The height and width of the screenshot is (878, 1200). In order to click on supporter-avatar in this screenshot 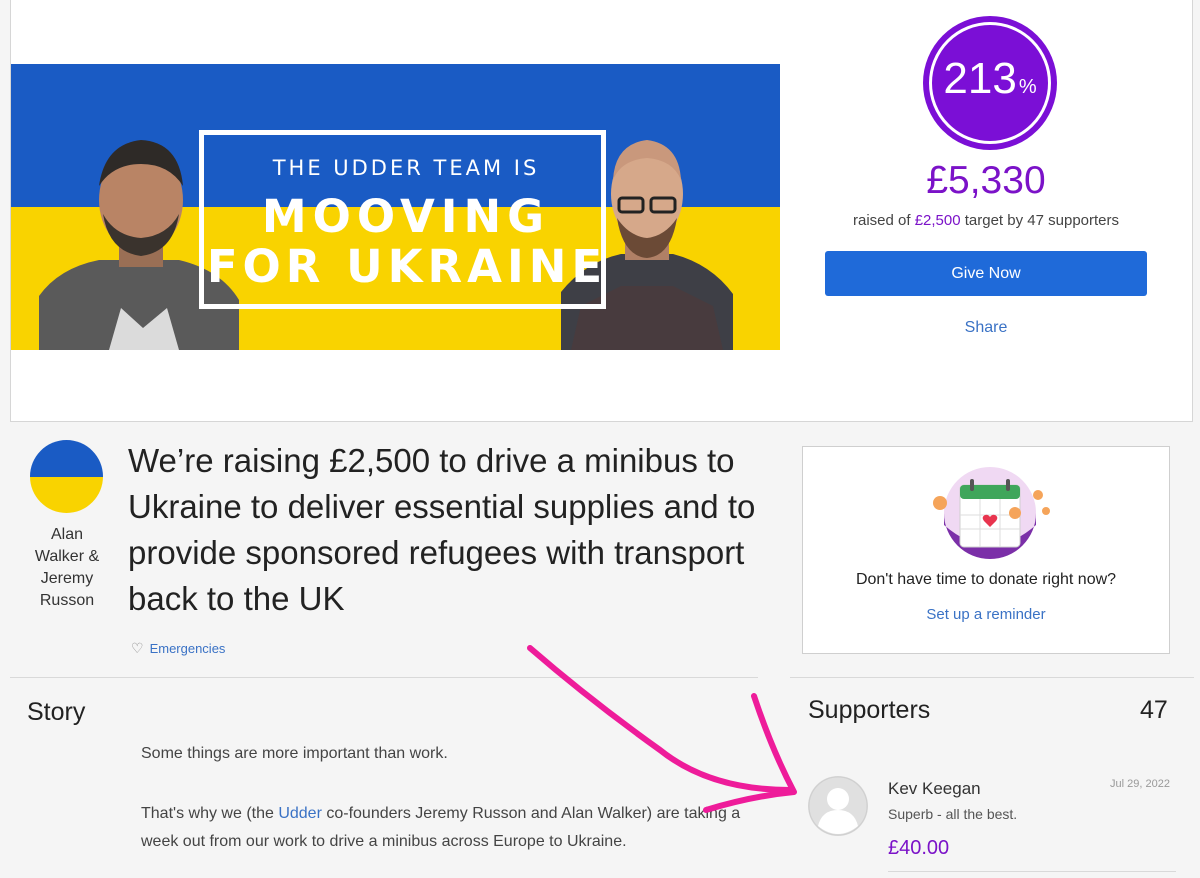, I will do `click(838, 806)`.